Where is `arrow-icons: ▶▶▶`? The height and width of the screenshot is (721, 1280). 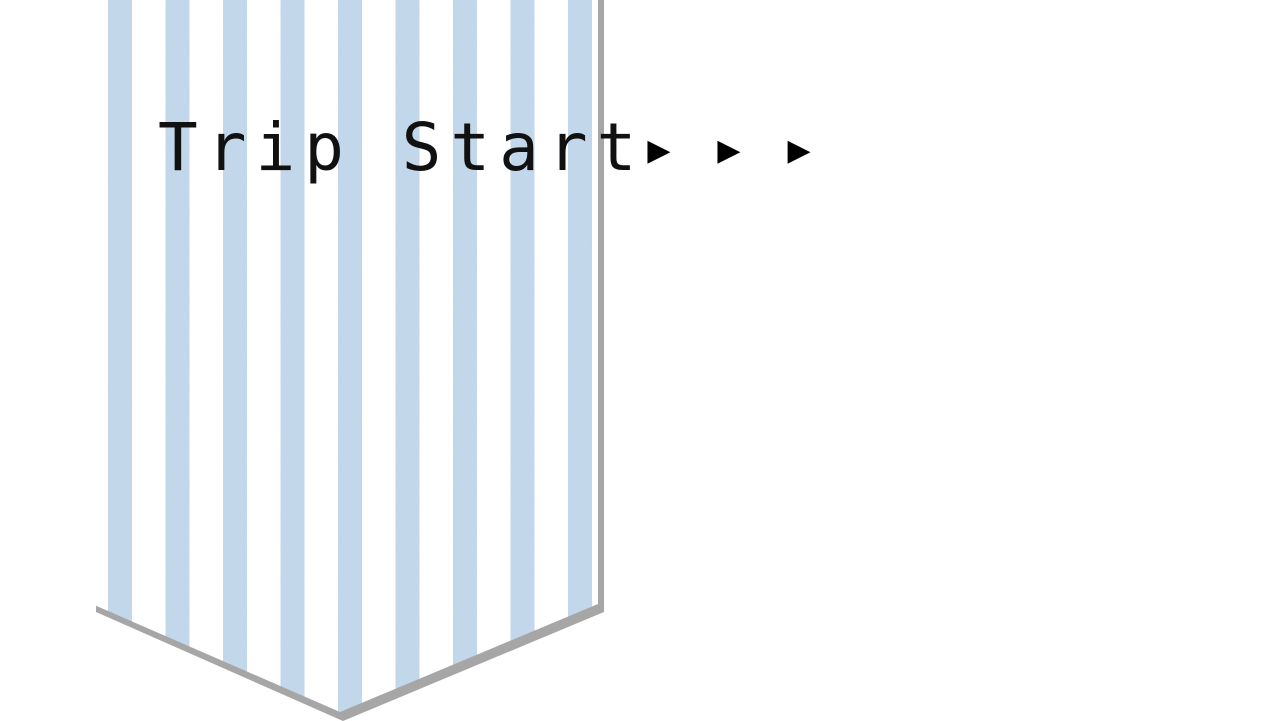
arrow-icons: ▶▶▶ is located at coordinates (752, 150).